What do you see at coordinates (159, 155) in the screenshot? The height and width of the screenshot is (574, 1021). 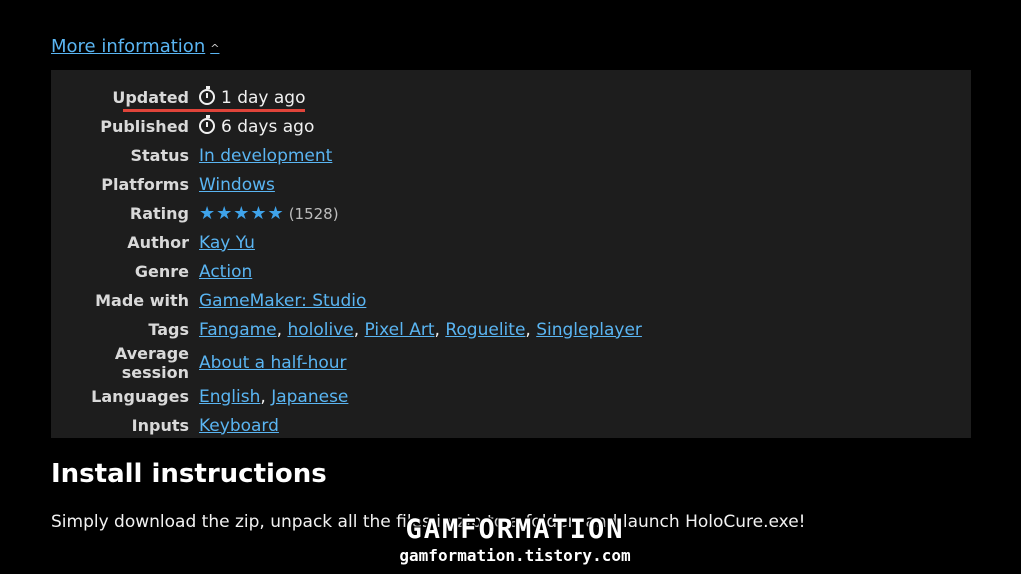 I see `status-key: Status` at bounding box center [159, 155].